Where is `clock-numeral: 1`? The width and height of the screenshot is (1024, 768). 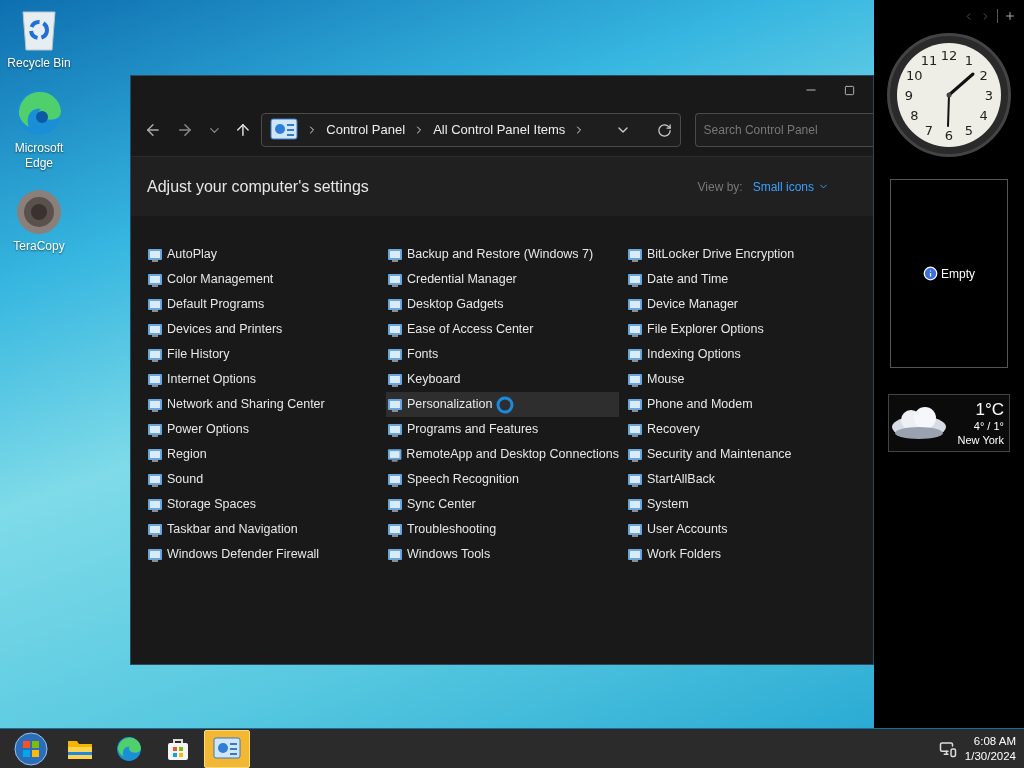
clock-numeral: 1 is located at coordinates (969, 60).